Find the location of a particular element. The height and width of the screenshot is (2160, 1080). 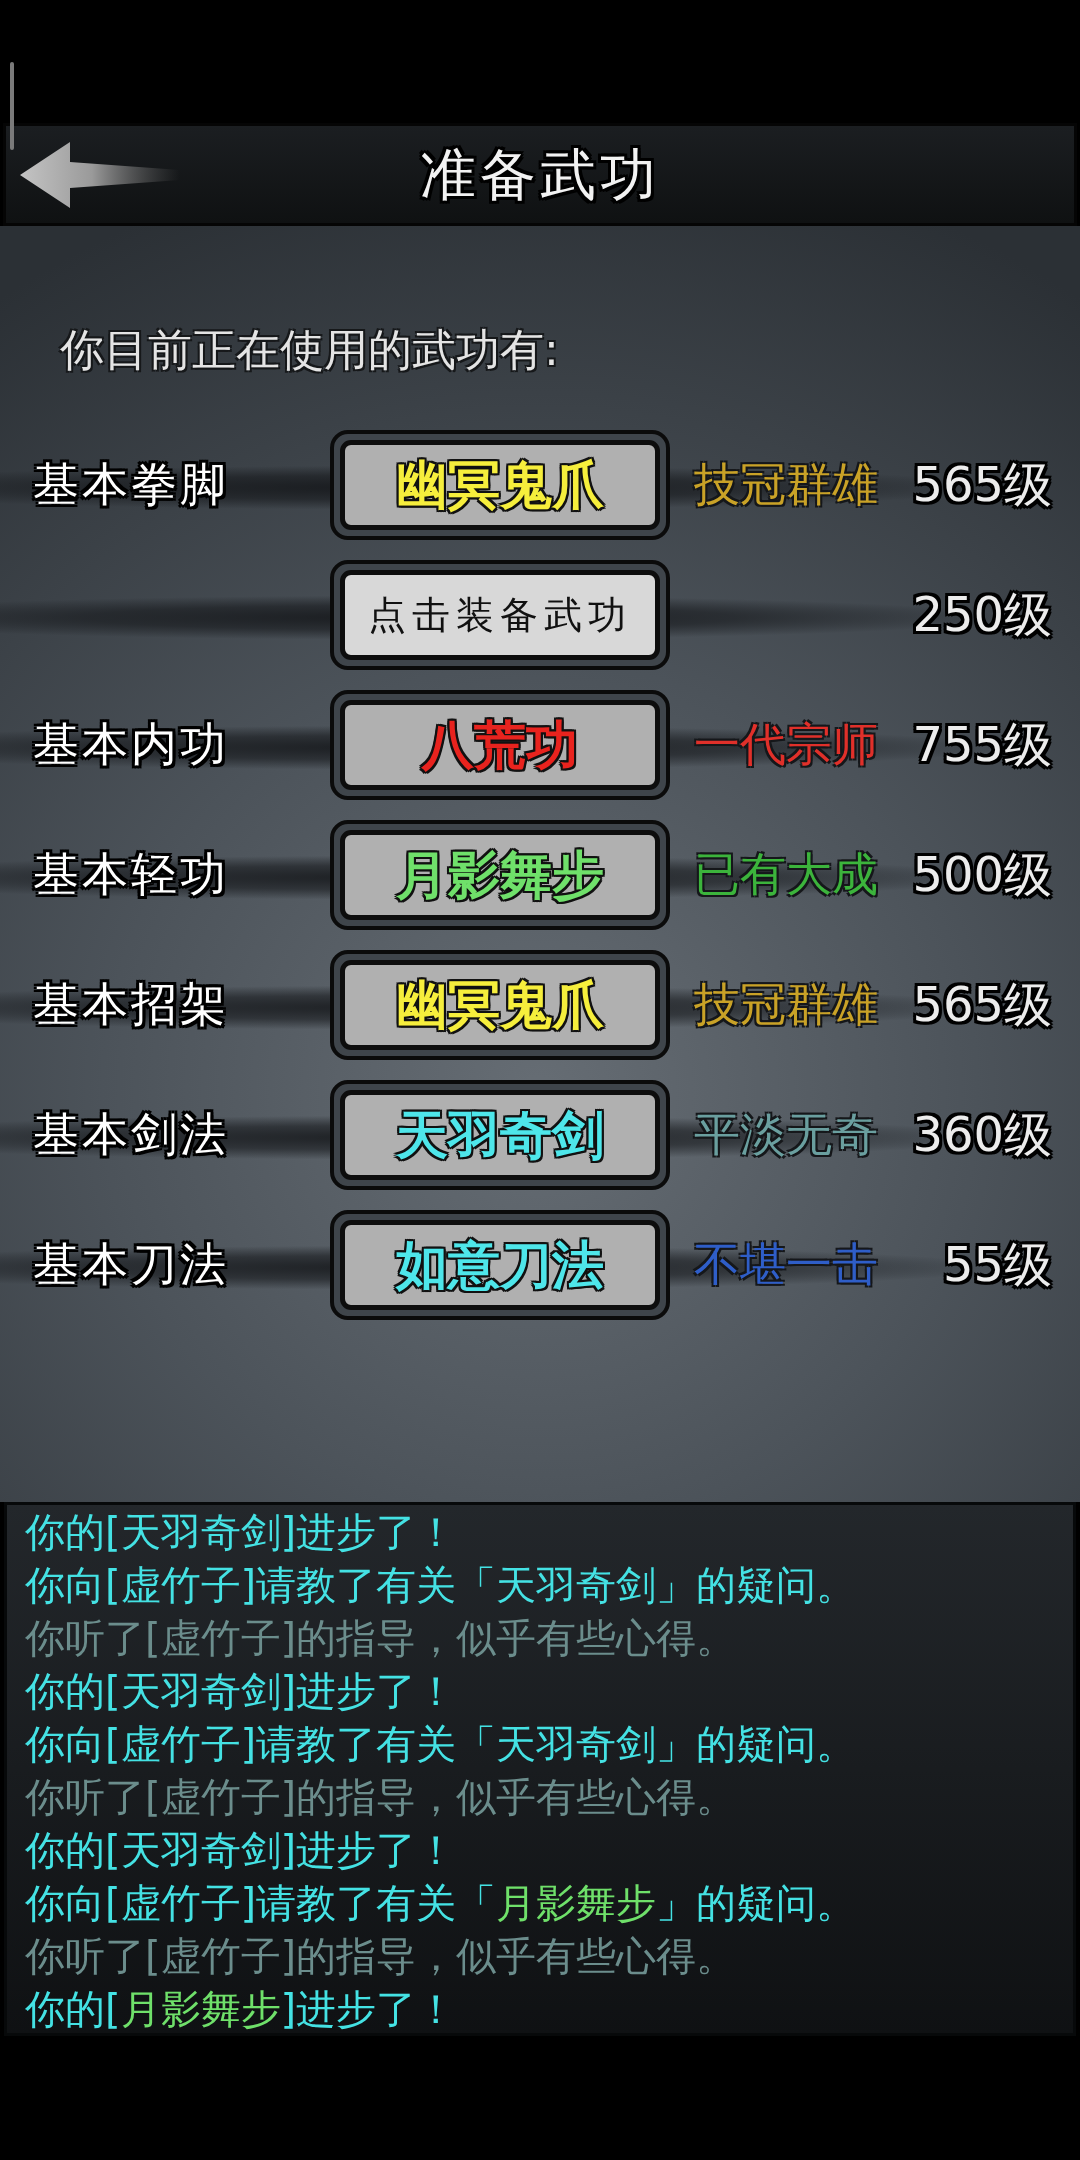

log-message: 你向[虚竹子]请教了有关「月影舞步」的疑问。 is located at coordinates (441, 1903).